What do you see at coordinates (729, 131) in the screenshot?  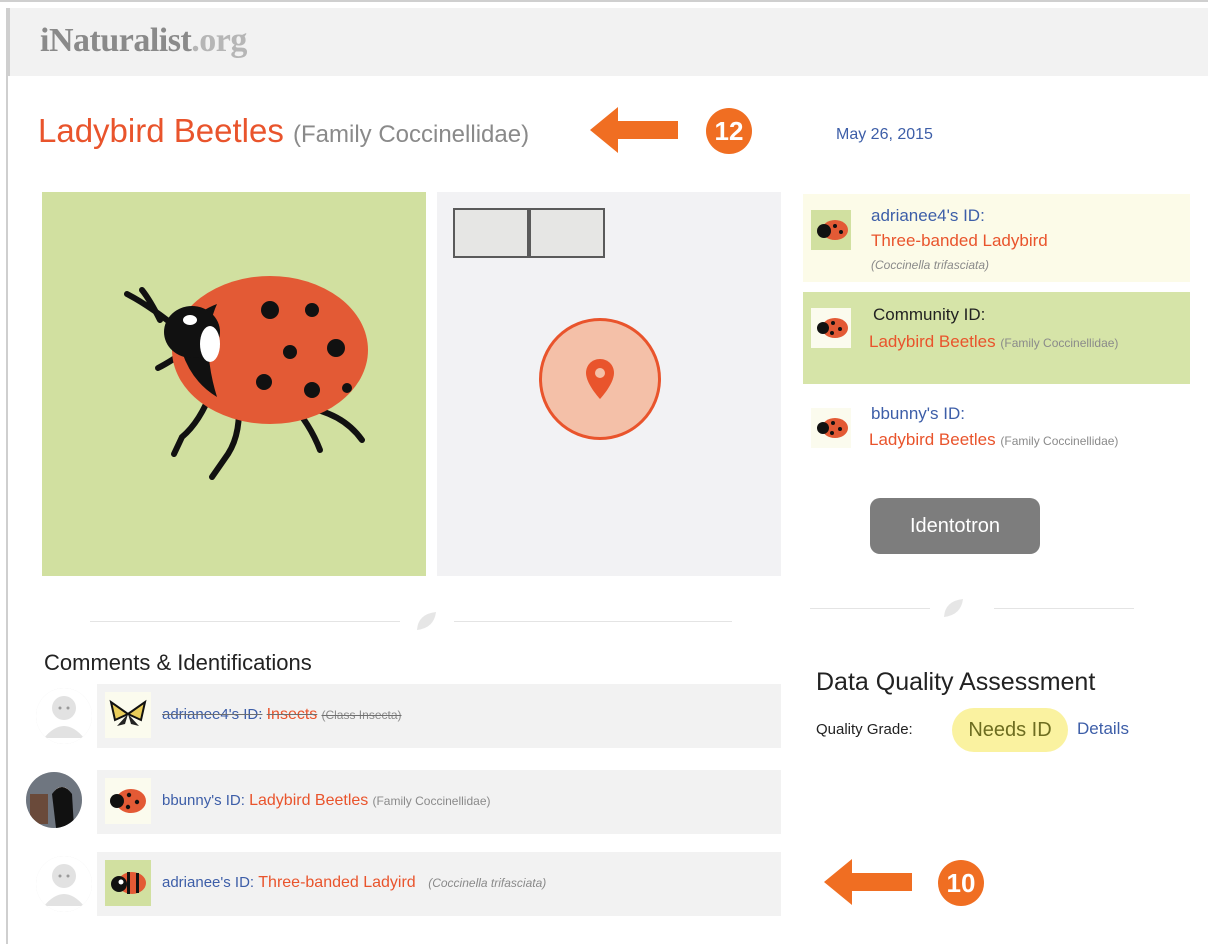 I see `callout-badge-12: 12` at bounding box center [729, 131].